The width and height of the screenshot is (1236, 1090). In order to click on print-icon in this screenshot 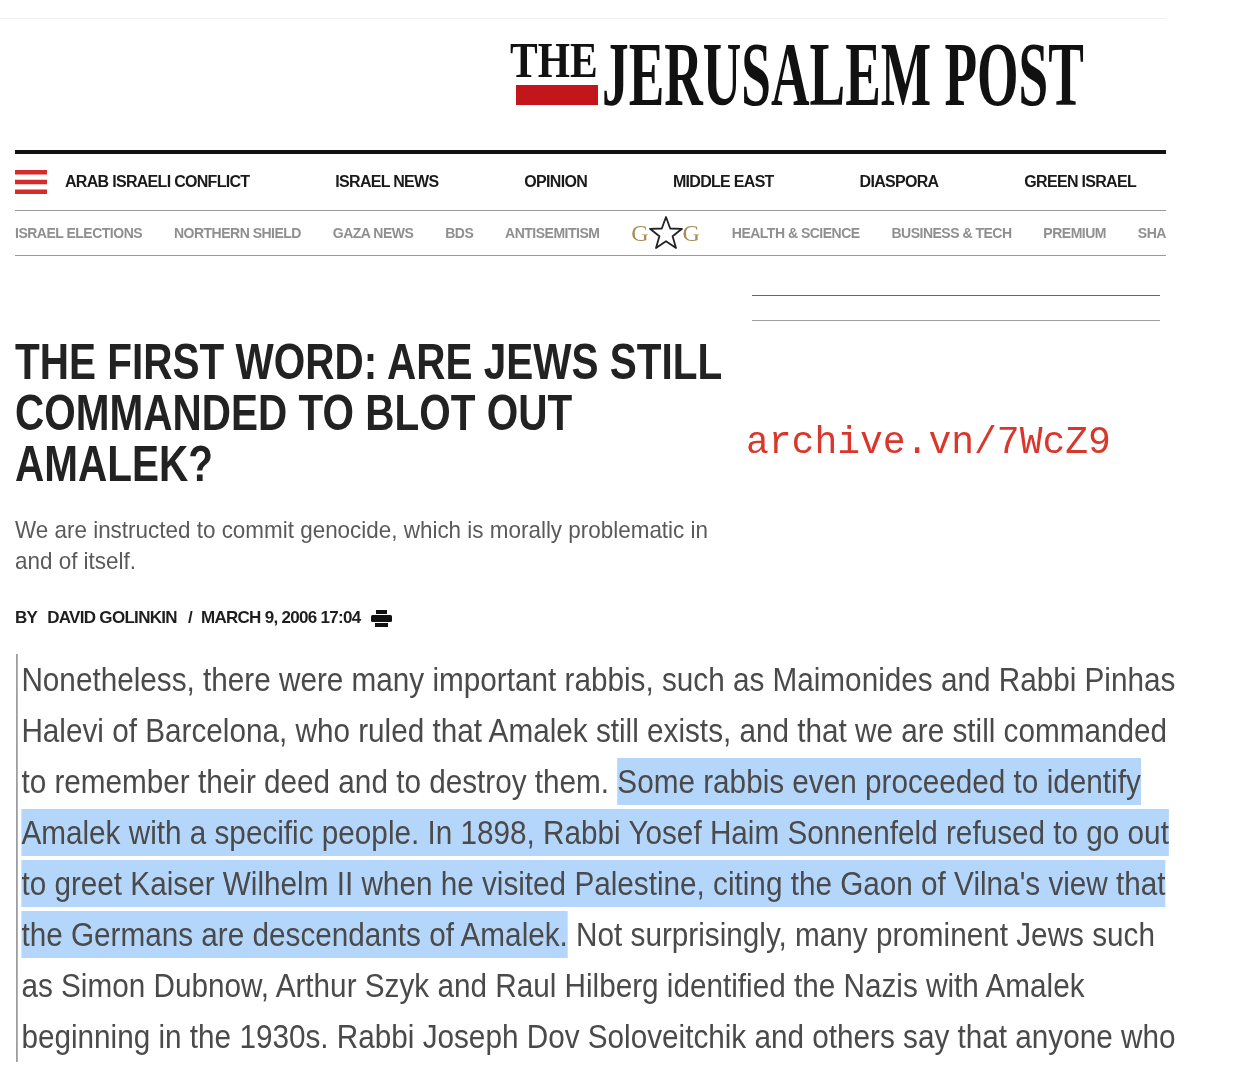, I will do `click(381, 618)`.